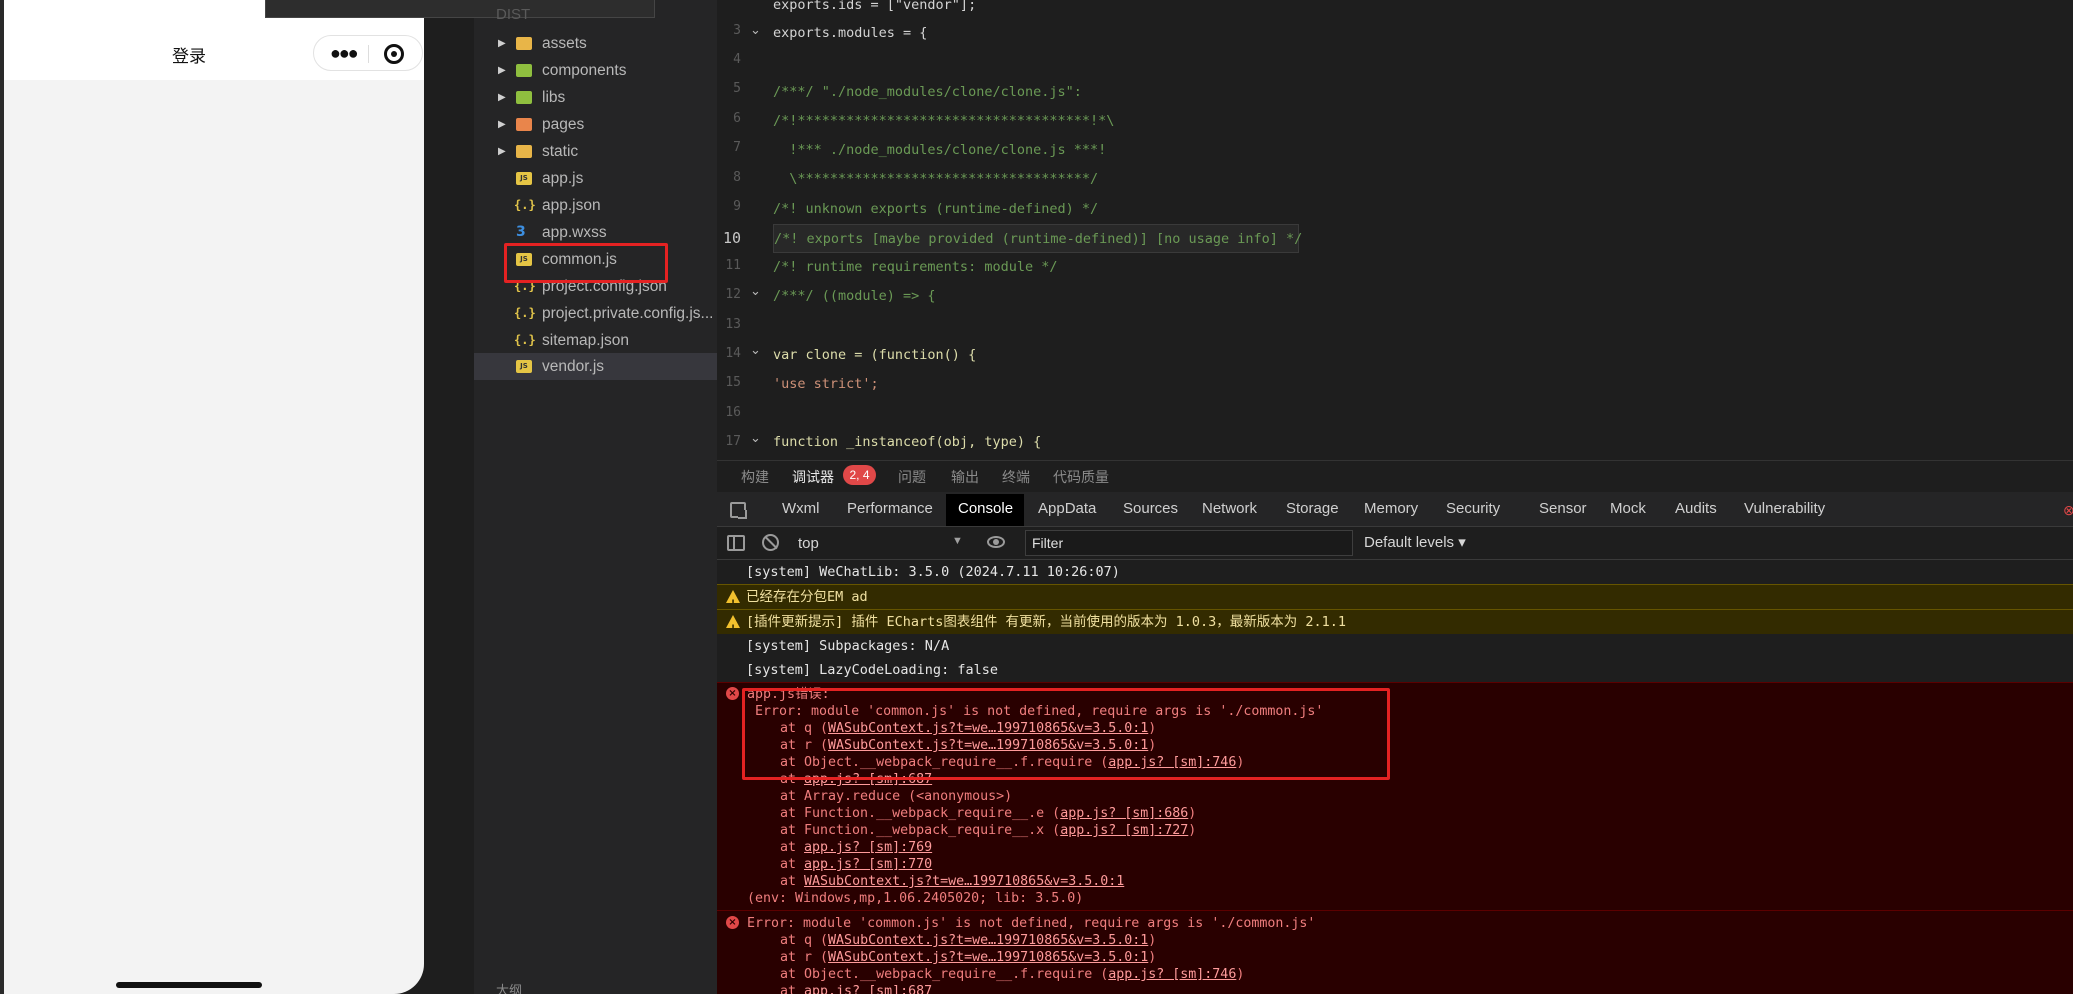 This screenshot has height=994, width=2073. I want to click on caret-down-icon: ▼, so click(957, 541).